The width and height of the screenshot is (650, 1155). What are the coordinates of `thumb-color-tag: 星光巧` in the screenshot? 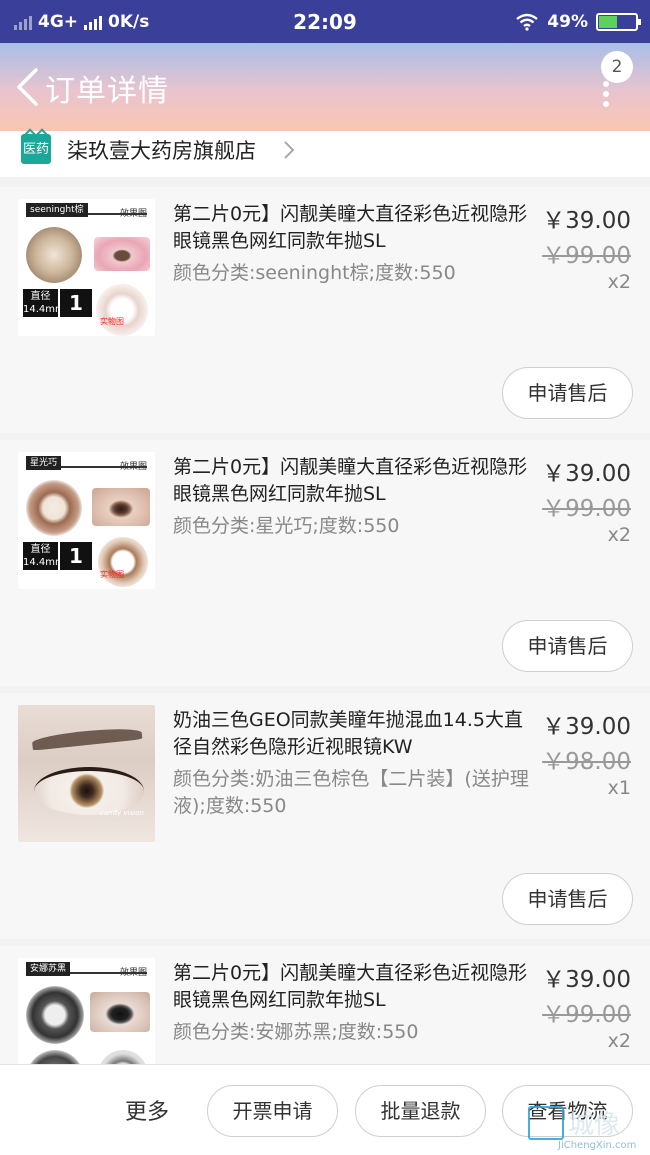 It's located at (44, 463).